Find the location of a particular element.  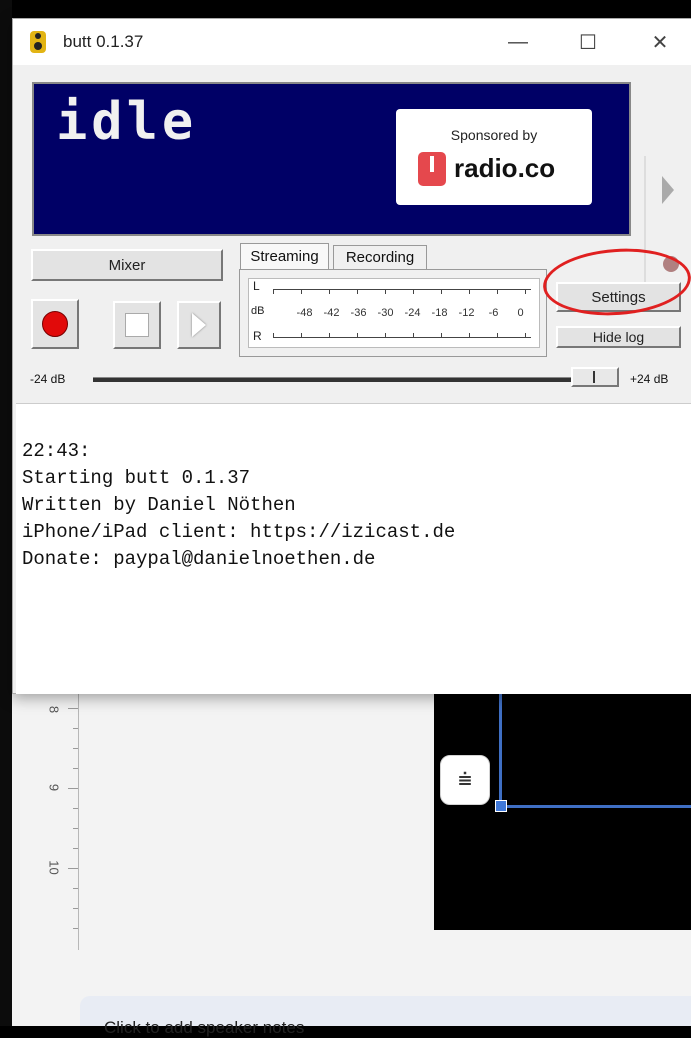

title-bar: butt 0.1.37 — ☐ ✕ is located at coordinates (352, 42).